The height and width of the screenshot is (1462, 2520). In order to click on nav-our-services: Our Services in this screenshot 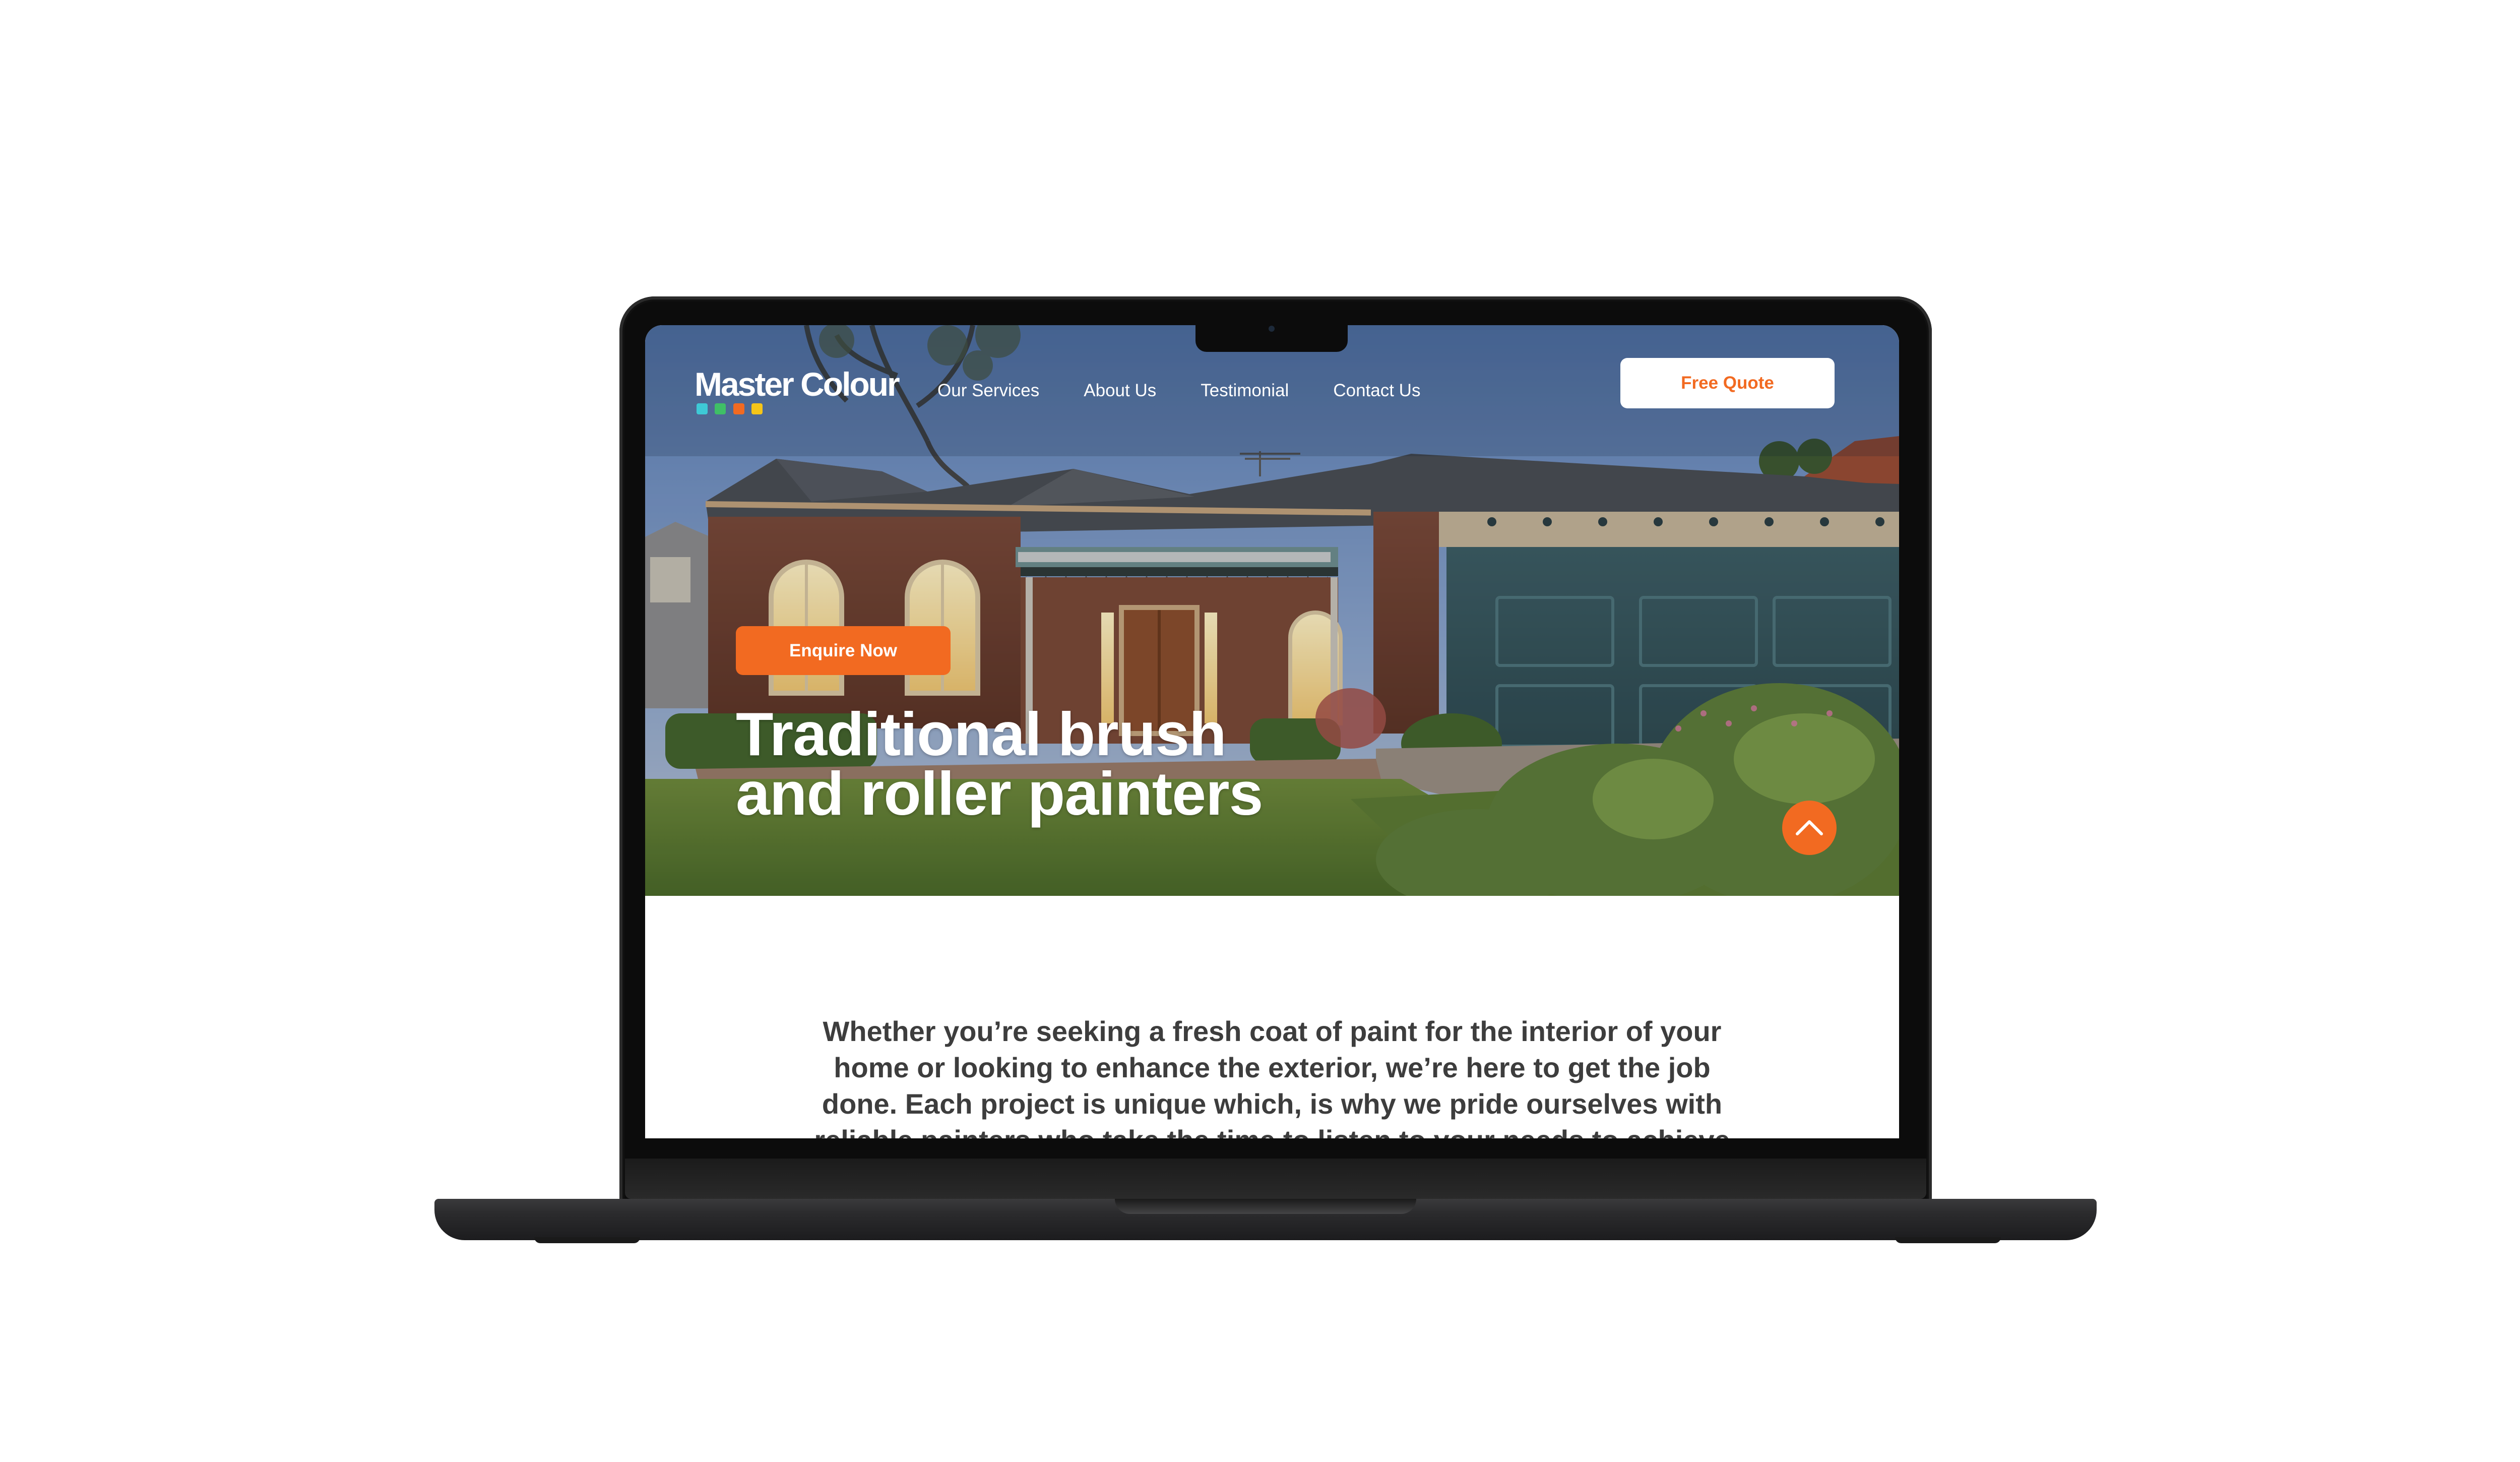, I will do `click(988, 391)`.